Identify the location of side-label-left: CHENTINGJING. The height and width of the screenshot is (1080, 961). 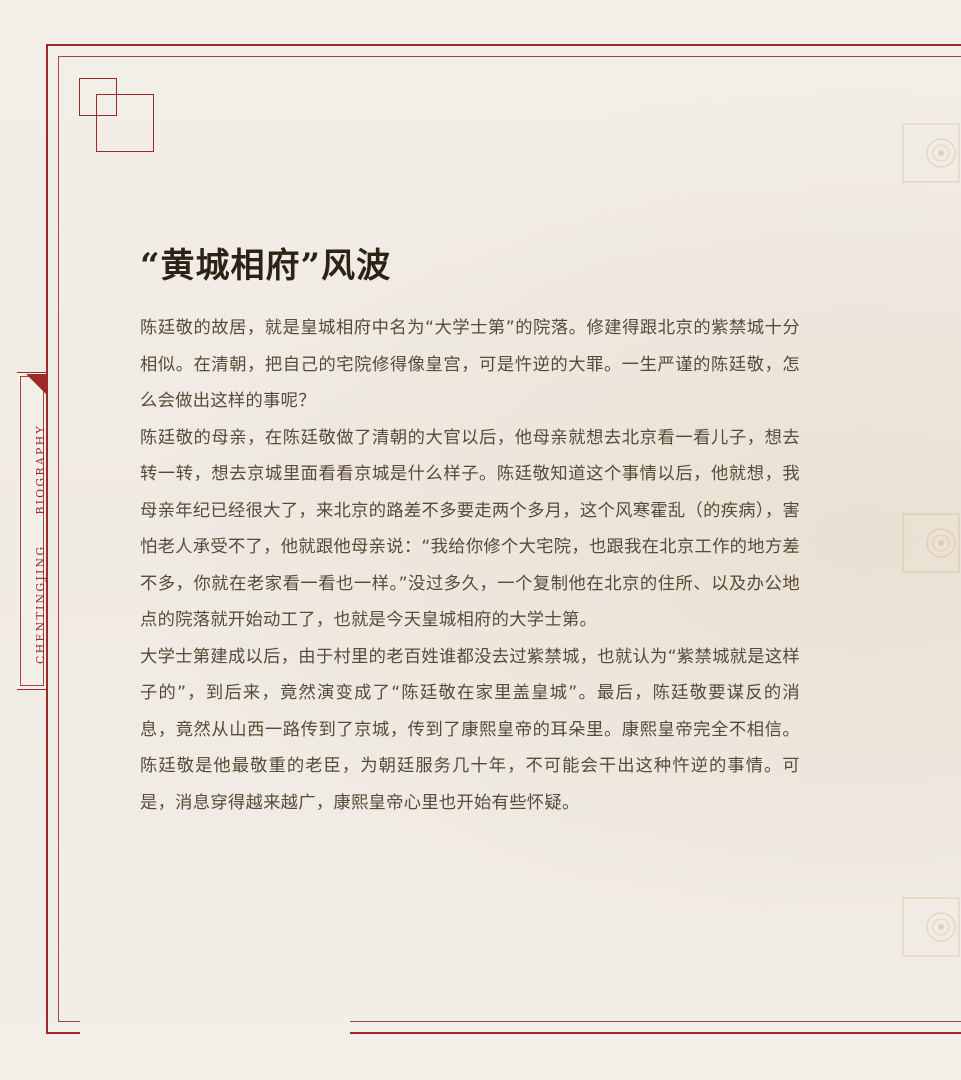
(40, 604).